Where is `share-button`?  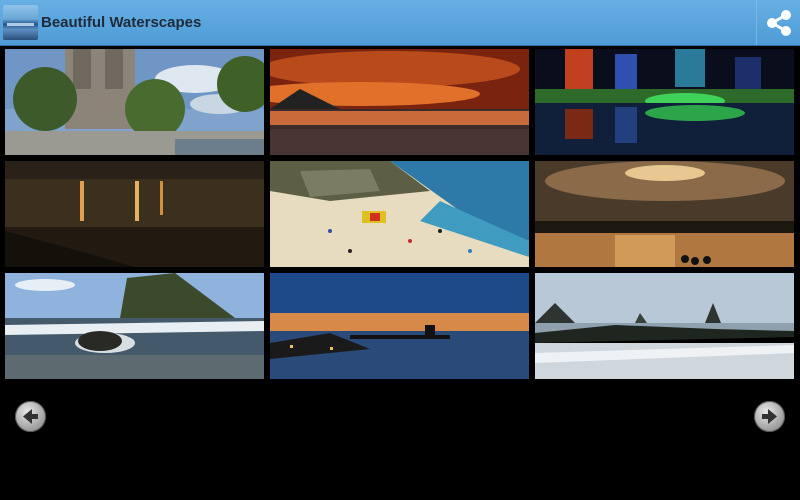
share-button is located at coordinates (778, 22).